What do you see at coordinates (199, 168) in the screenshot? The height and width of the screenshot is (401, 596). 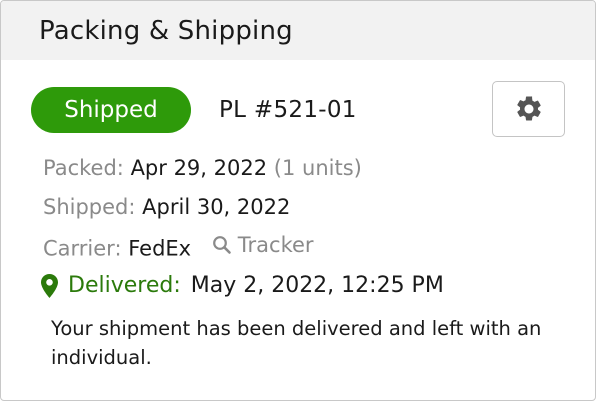 I see `packed-date: Apr 29, 2022` at bounding box center [199, 168].